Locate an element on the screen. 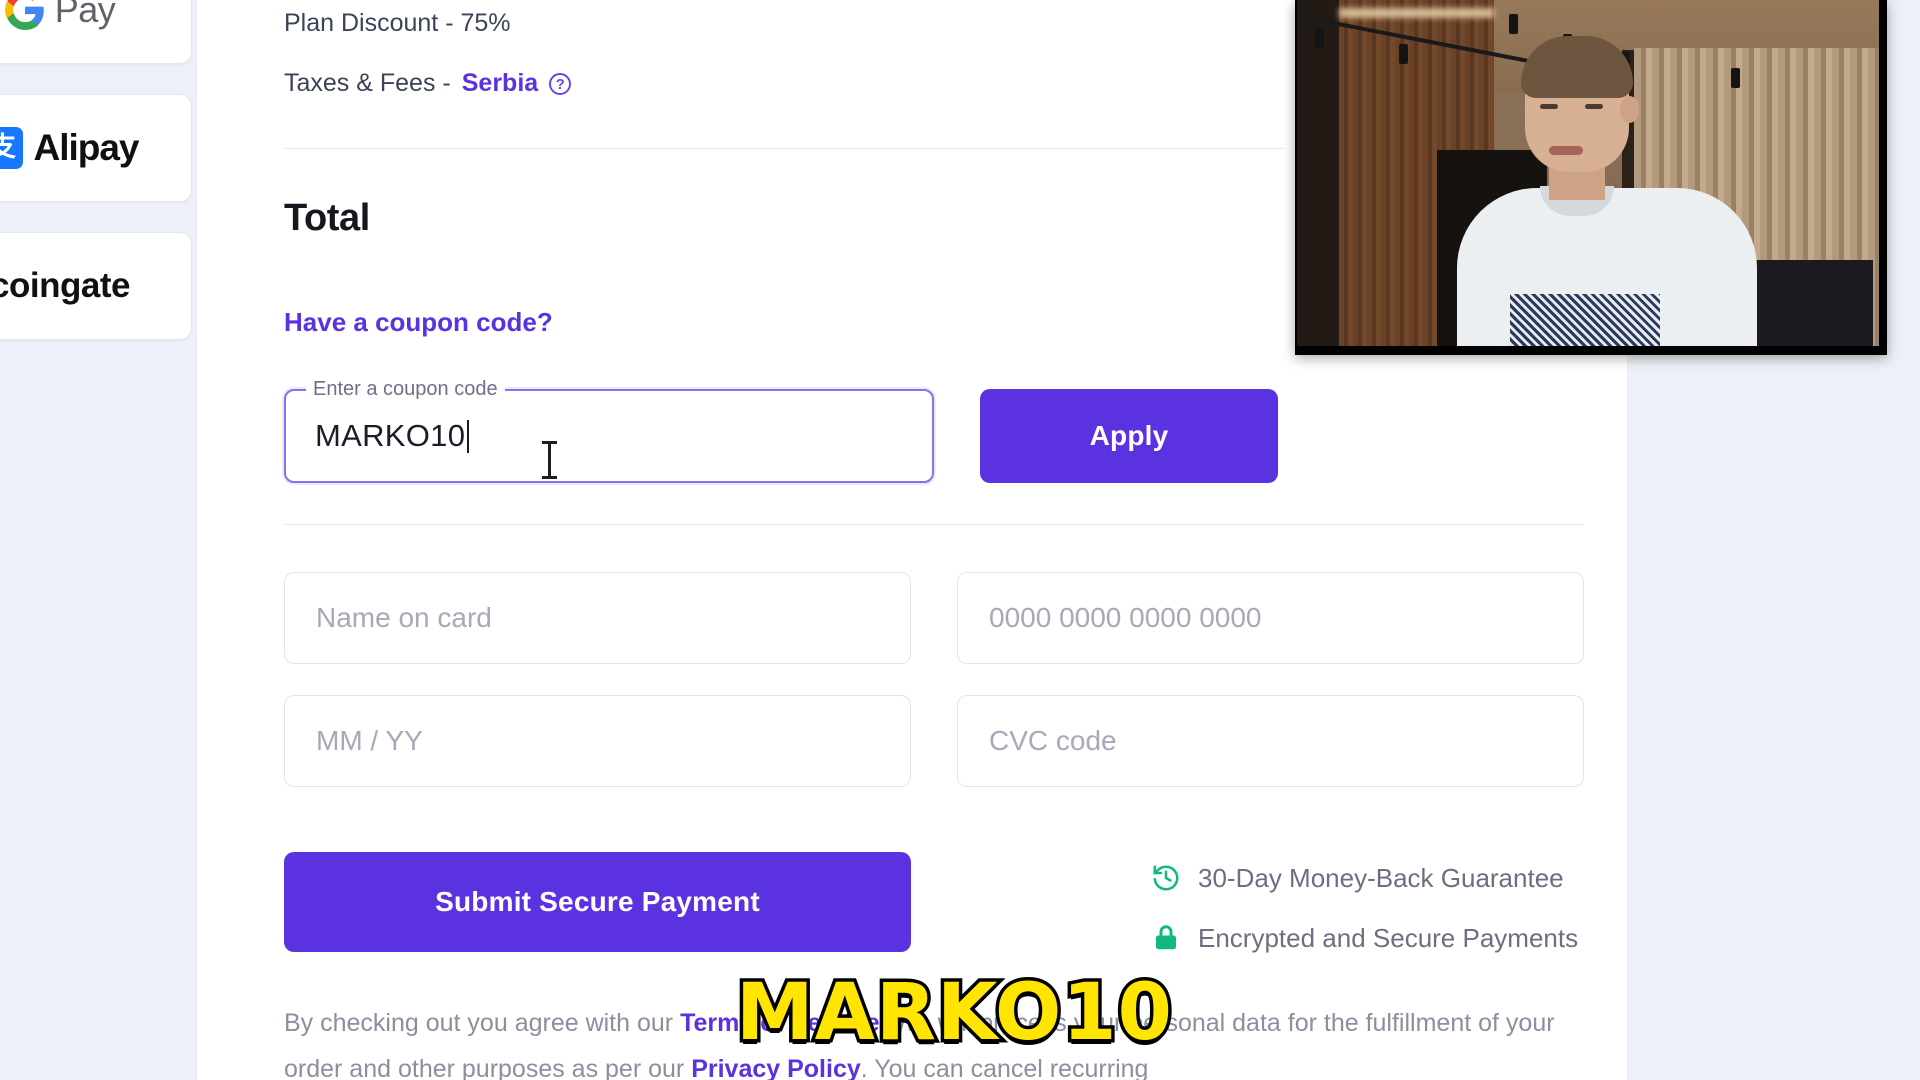 The width and height of the screenshot is (1920, 1080). alipay-mark-icon: 支 is located at coordinates (12, 148).